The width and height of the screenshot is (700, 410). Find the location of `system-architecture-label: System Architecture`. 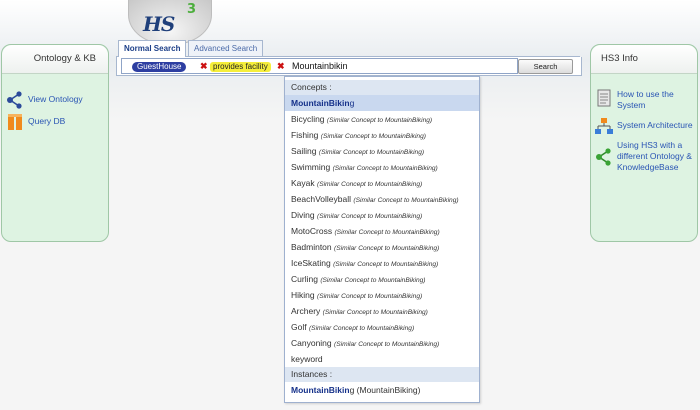

system-architecture-label: System Architecture is located at coordinates (655, 125).